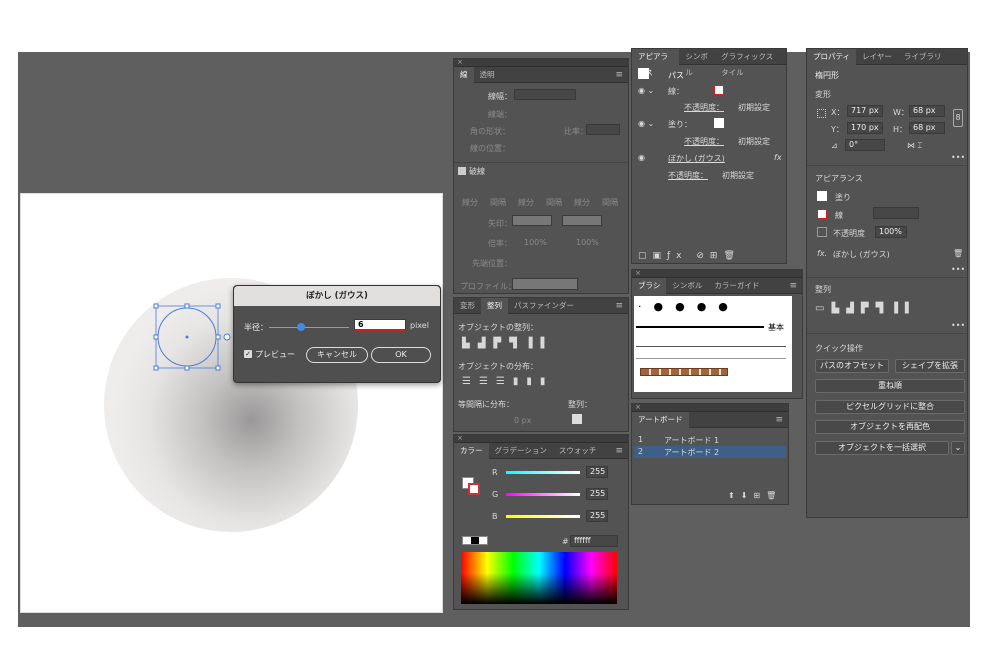  I want to click on tab-artboards: アートボード, so click(660, 419).